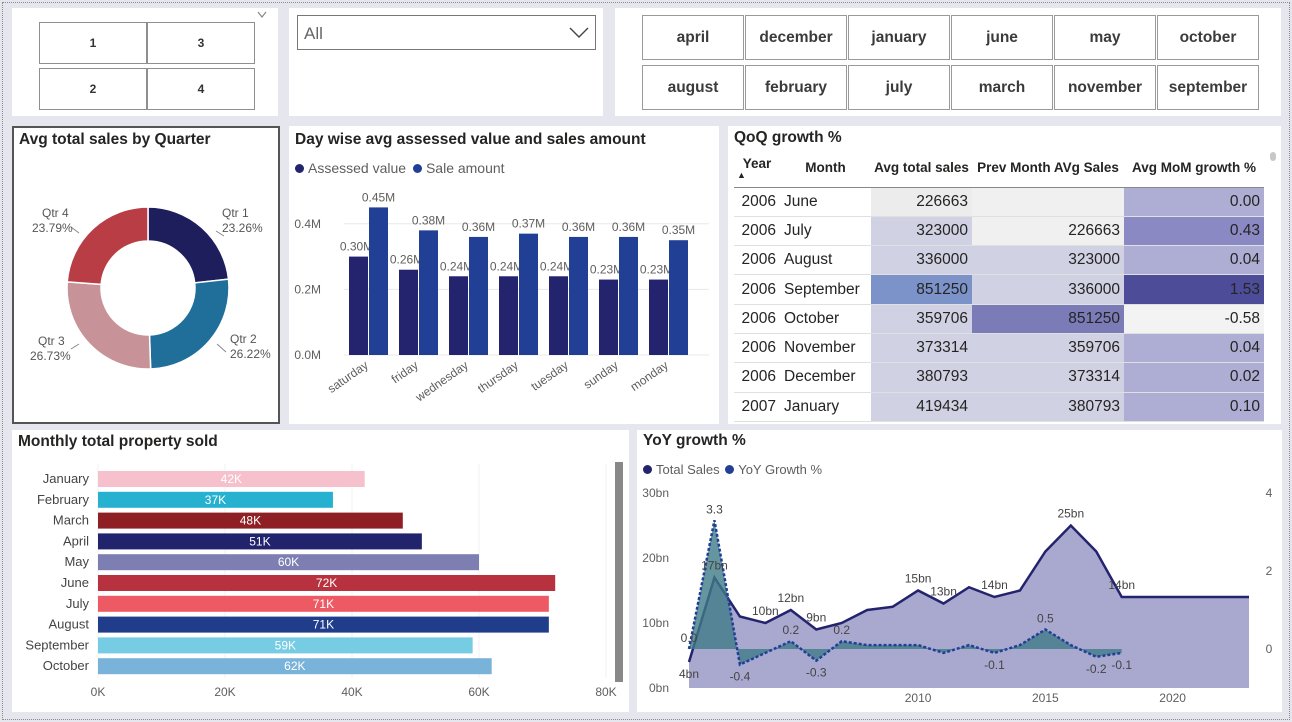  Describe the element at coordinates (55, 213) in the screenshot. I see `qtr4-label: Qtr 4` at that location.